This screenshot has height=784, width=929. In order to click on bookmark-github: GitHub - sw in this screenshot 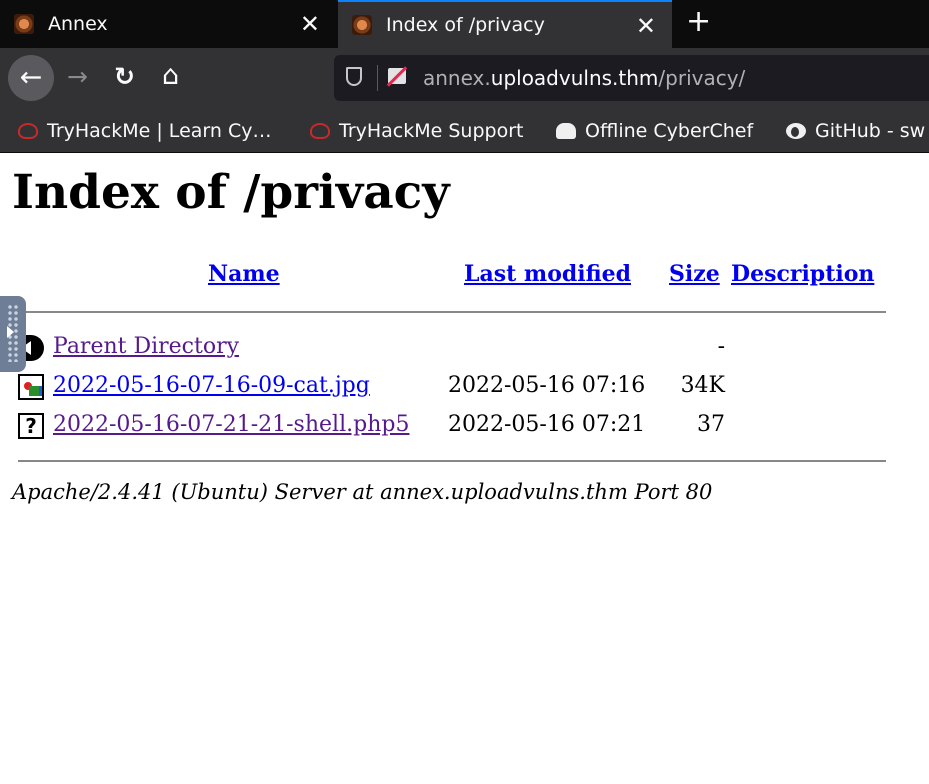, I will do `click(855, 131)`.